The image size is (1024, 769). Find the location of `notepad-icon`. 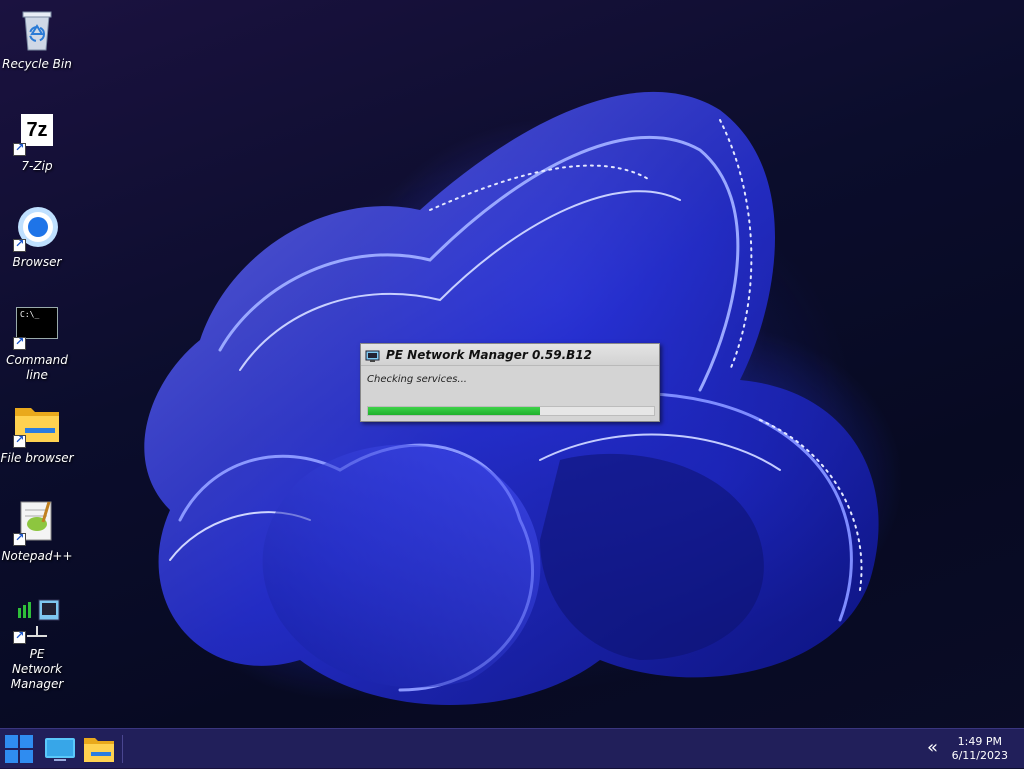

notepad-icon is located at coordinates (37, 522).